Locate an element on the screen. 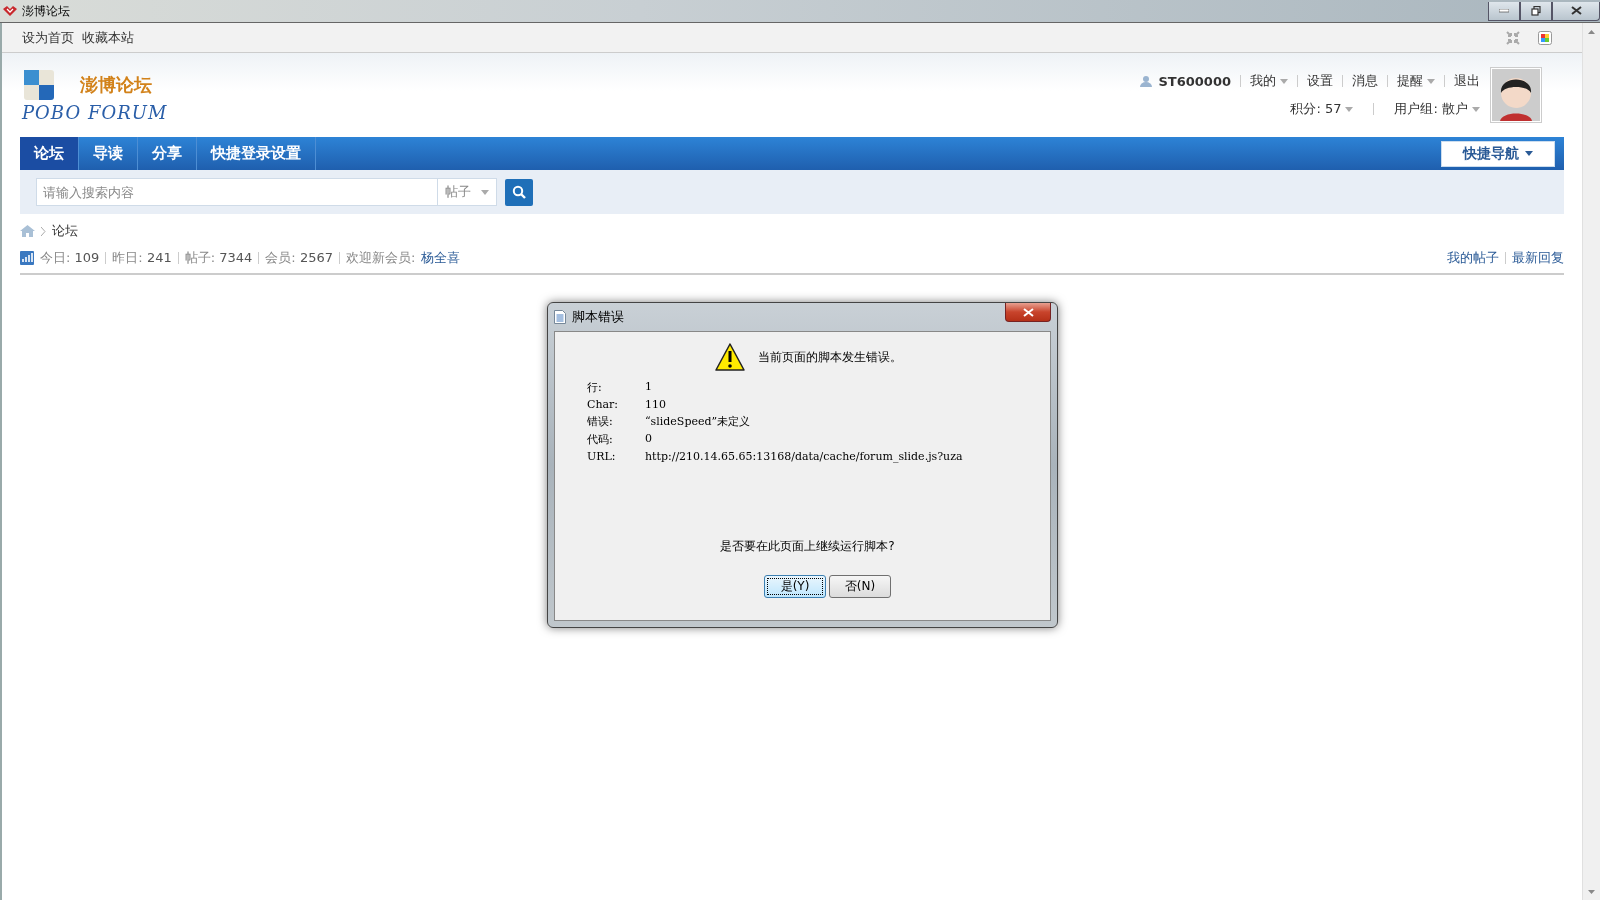  detail-value: “slideSpeed”未定义 is located at coordinates (698, 421).